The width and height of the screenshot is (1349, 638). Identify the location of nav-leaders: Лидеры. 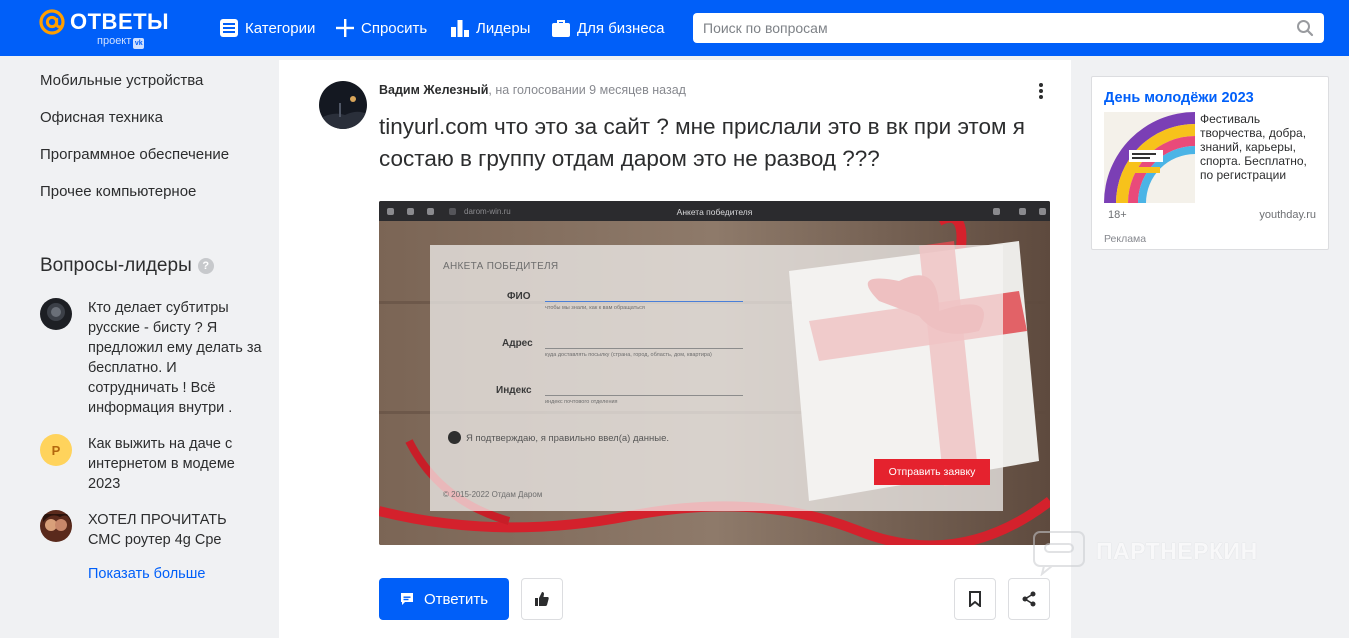
(490, 28).